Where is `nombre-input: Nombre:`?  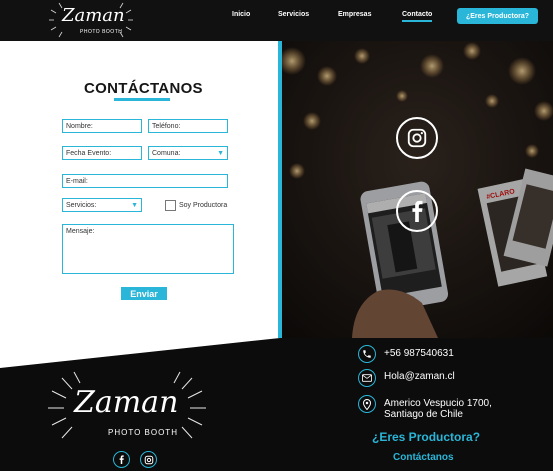 nombre-input: Nombre: is located at coordinates (102, 126).